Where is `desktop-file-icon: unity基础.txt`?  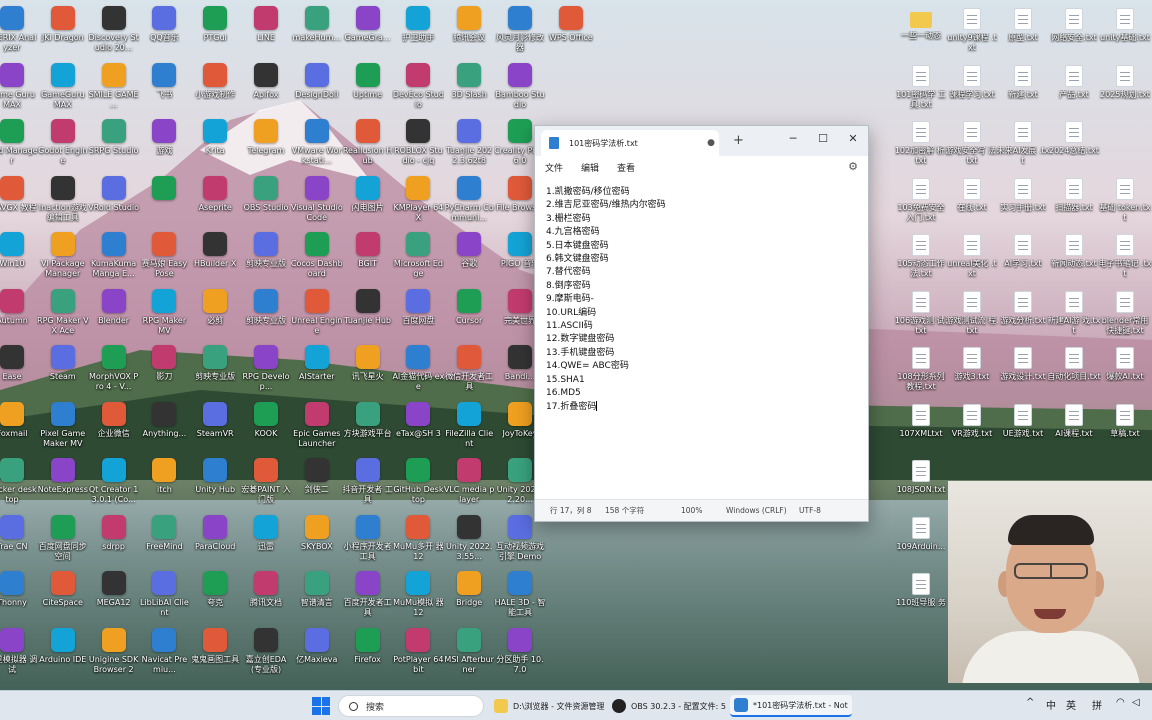
desktop-file-icon: unity基础.txt is located at coordinates (1125, 30).